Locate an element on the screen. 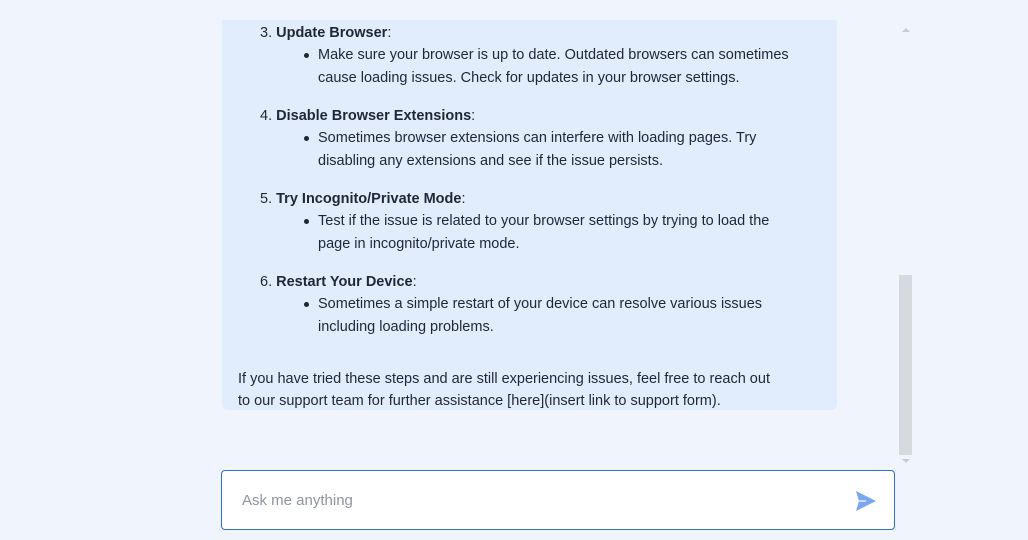  step-number: 6. is located at coordinates (266, 282).